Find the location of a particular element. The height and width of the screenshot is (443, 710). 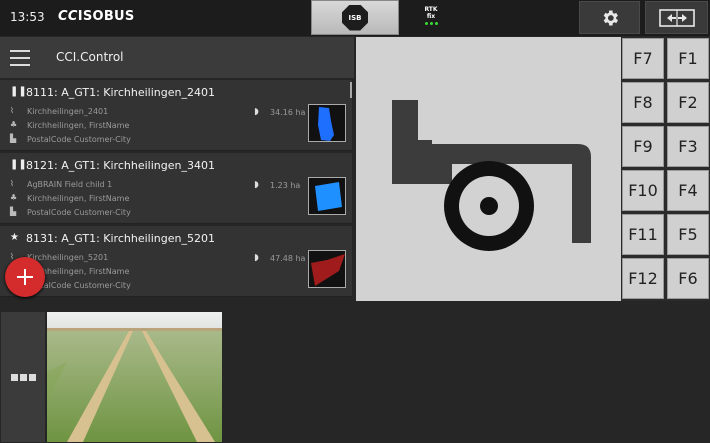

trailer-implement-icon is located at coordinates (491, 175).